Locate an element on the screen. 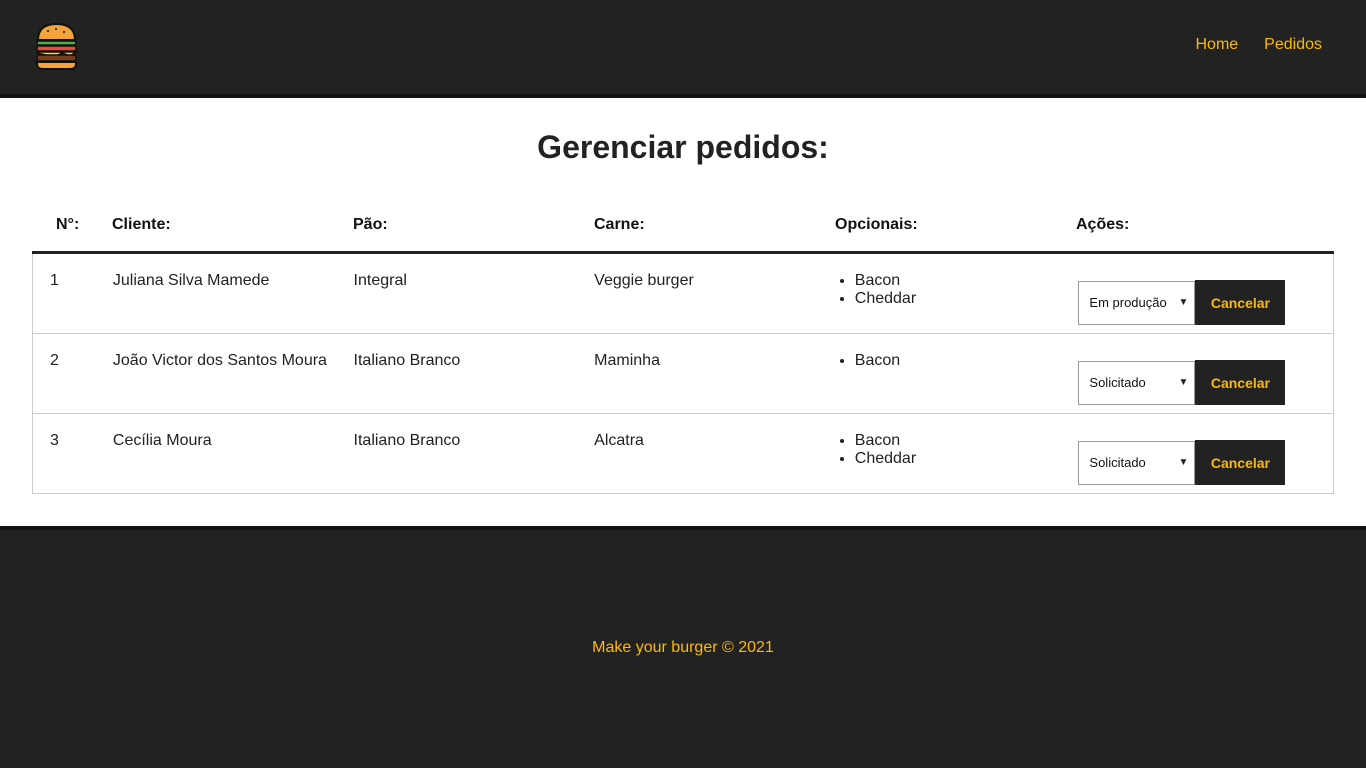  order-actions: Em produção ▼ Cancelar is located at coordinates (1204, 293).